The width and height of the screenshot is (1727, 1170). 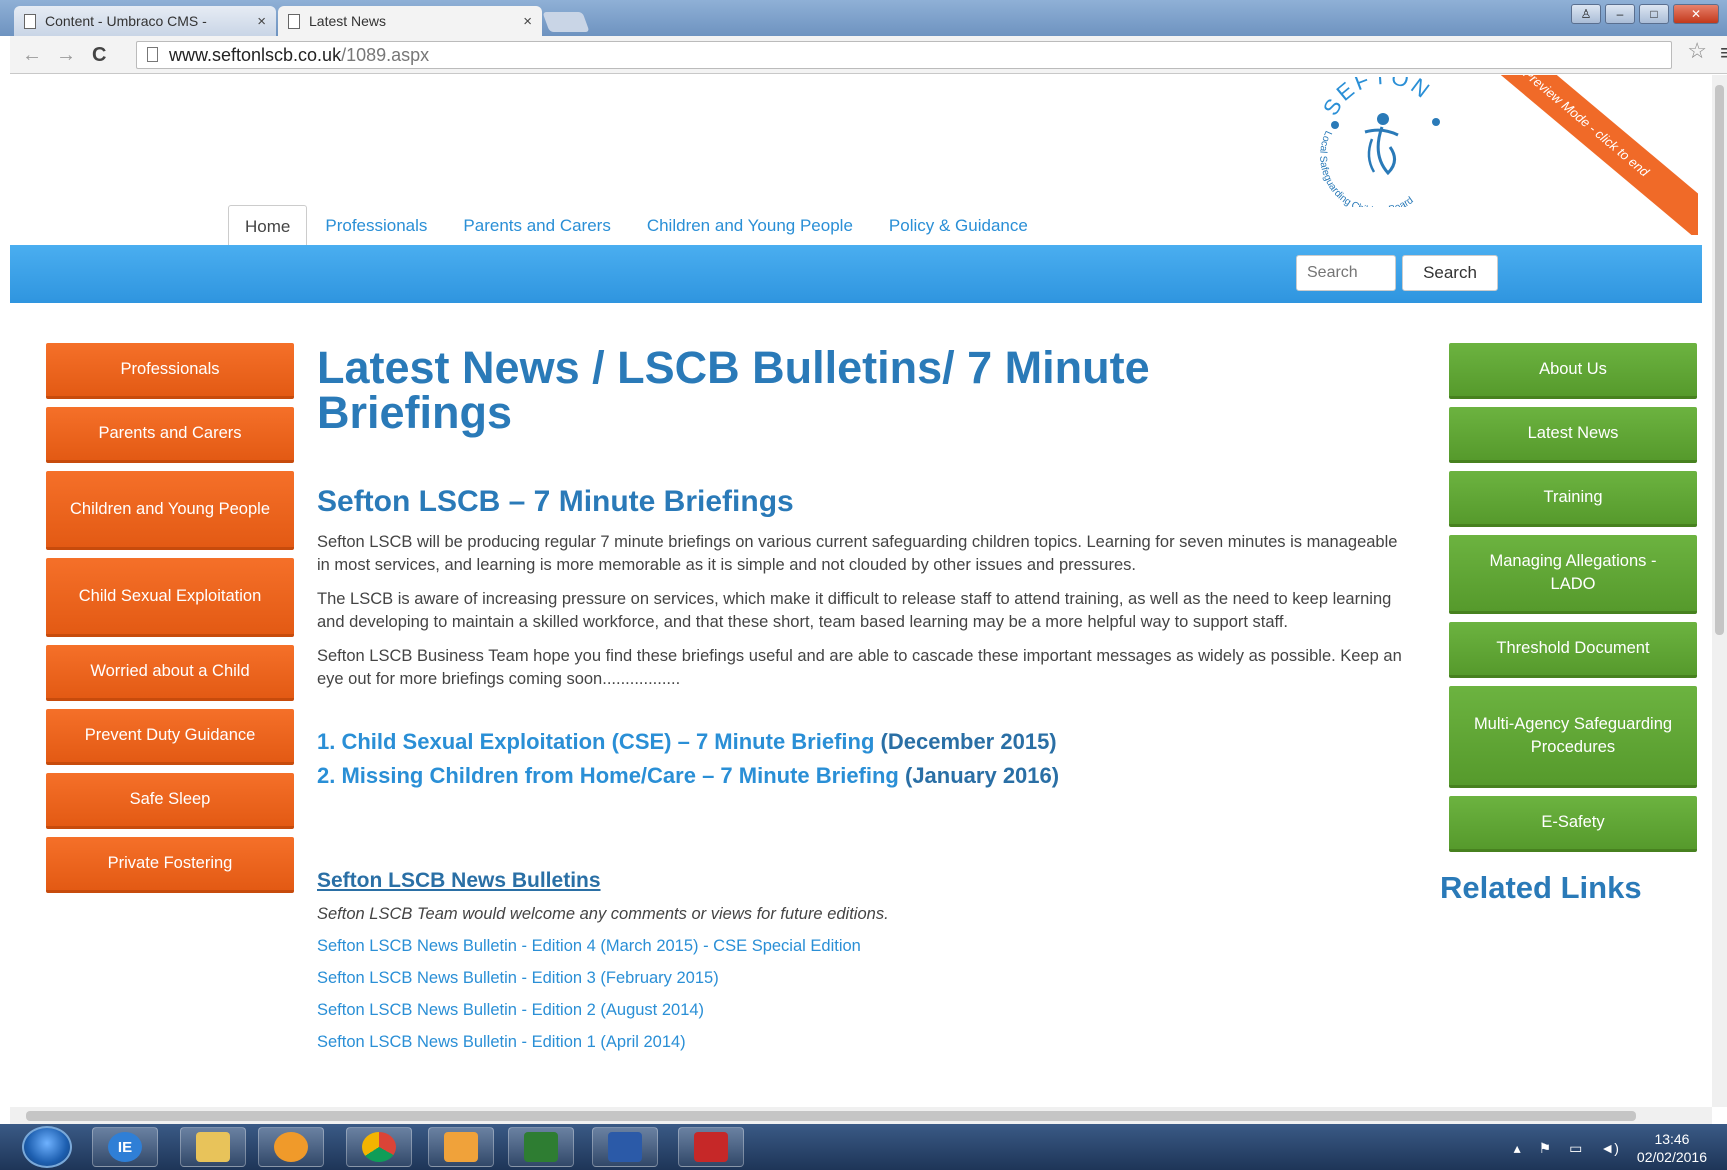 I want to click on folder-icon, so click(x=213, y=1147).